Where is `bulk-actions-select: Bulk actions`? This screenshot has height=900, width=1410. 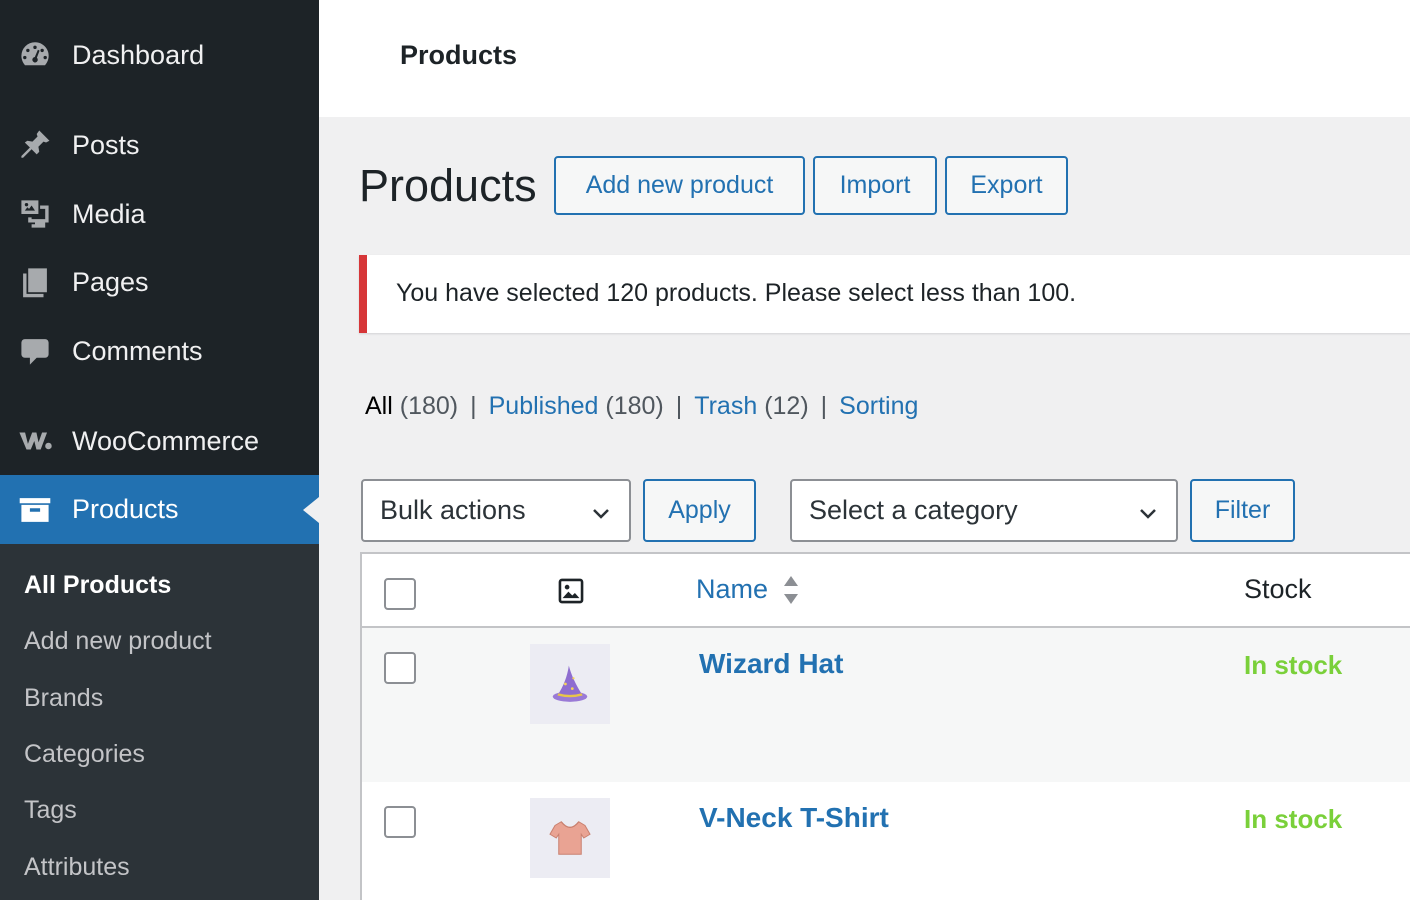
bulk-actions-select: Bulk actions is located at coordinates (496, 510).